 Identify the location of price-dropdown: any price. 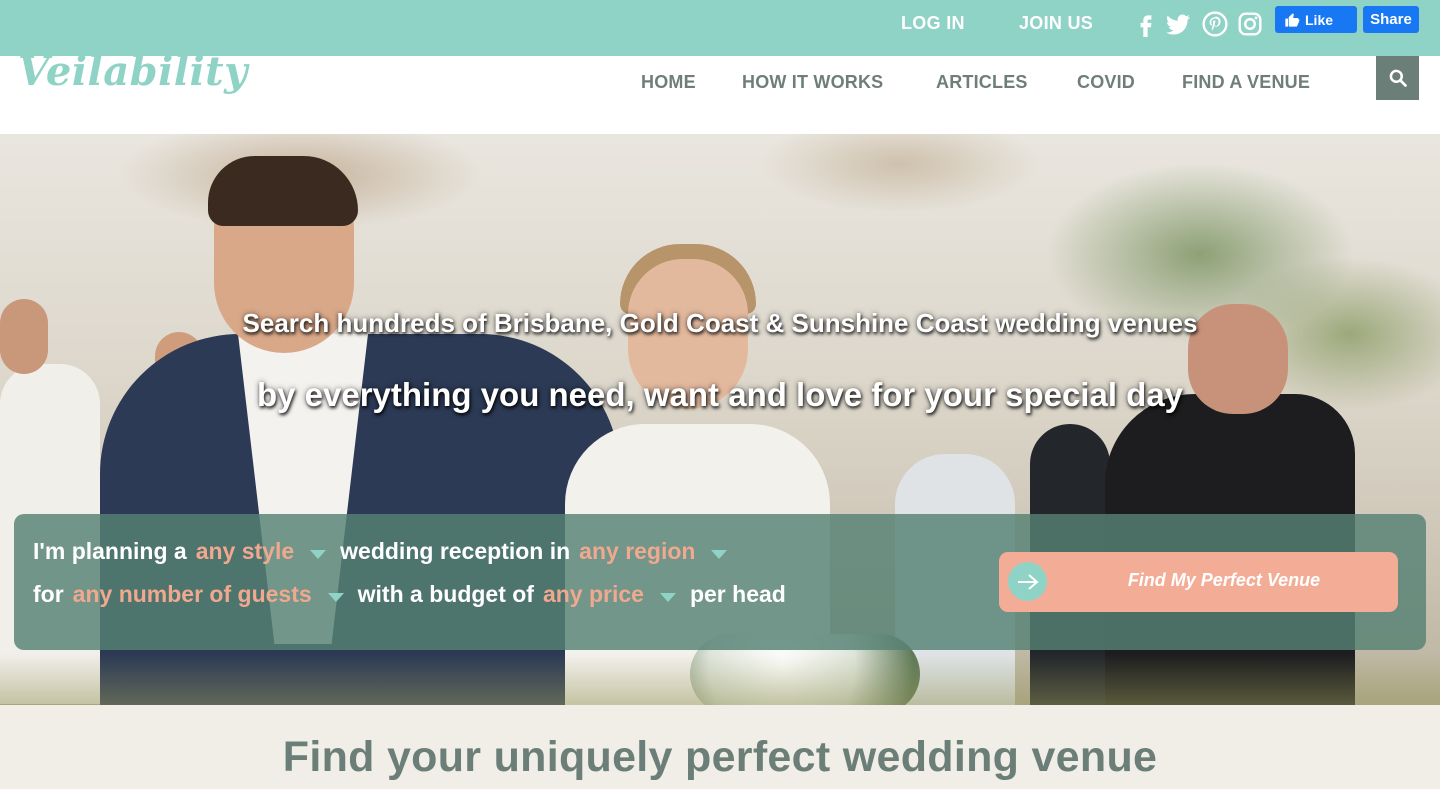
(616, 594).